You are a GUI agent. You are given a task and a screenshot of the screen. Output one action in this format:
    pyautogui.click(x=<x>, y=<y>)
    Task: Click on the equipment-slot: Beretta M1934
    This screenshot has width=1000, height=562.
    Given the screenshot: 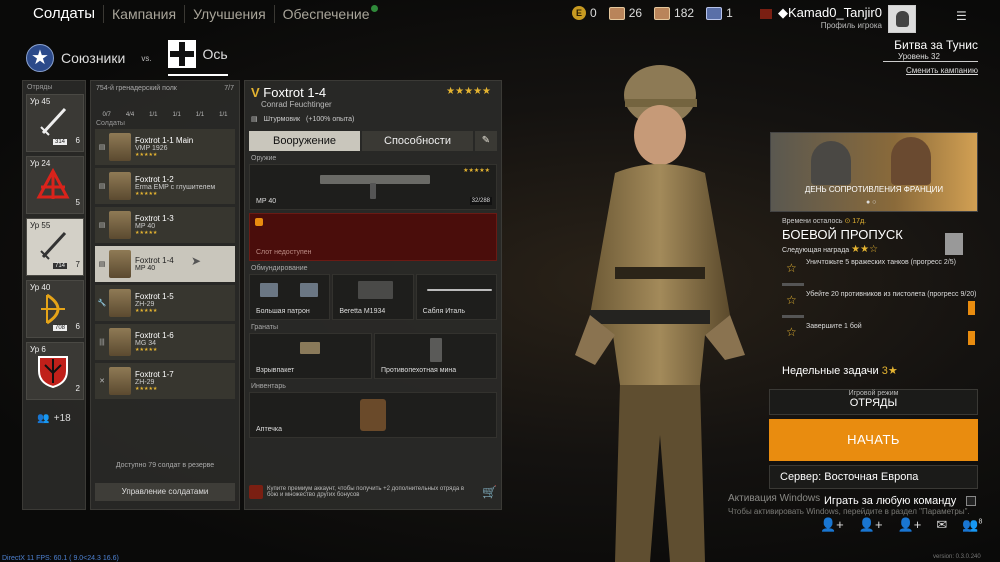 What is the action you would take?
    pyautogui.click(x=373, y=297)
    